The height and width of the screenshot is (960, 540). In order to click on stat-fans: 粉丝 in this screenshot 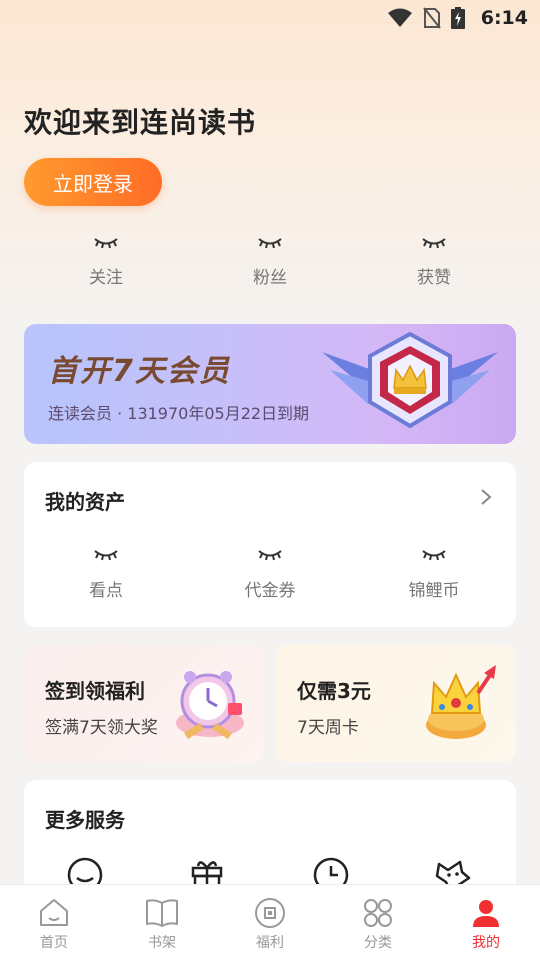, I will do `click(270, 260)`.